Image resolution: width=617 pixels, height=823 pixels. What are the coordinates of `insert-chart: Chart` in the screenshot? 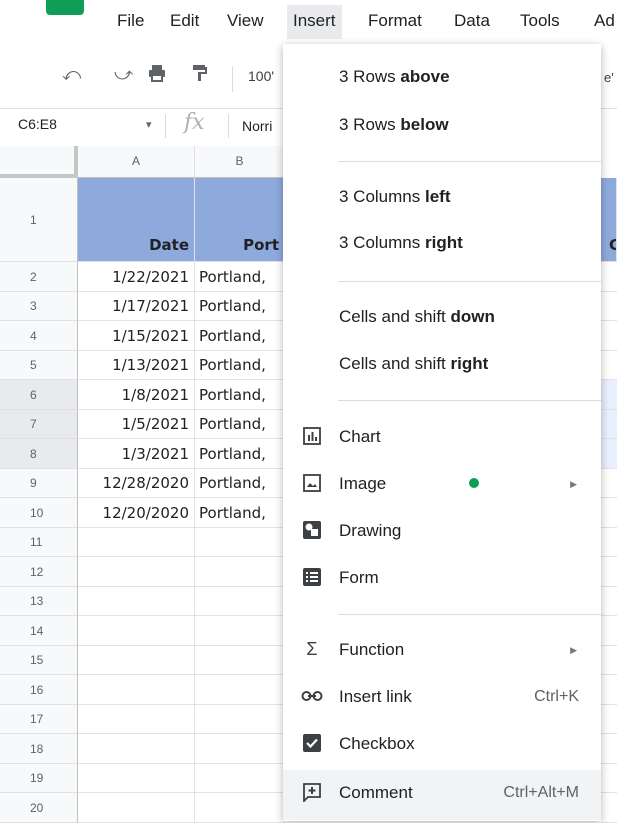 It's located at (442, 438).